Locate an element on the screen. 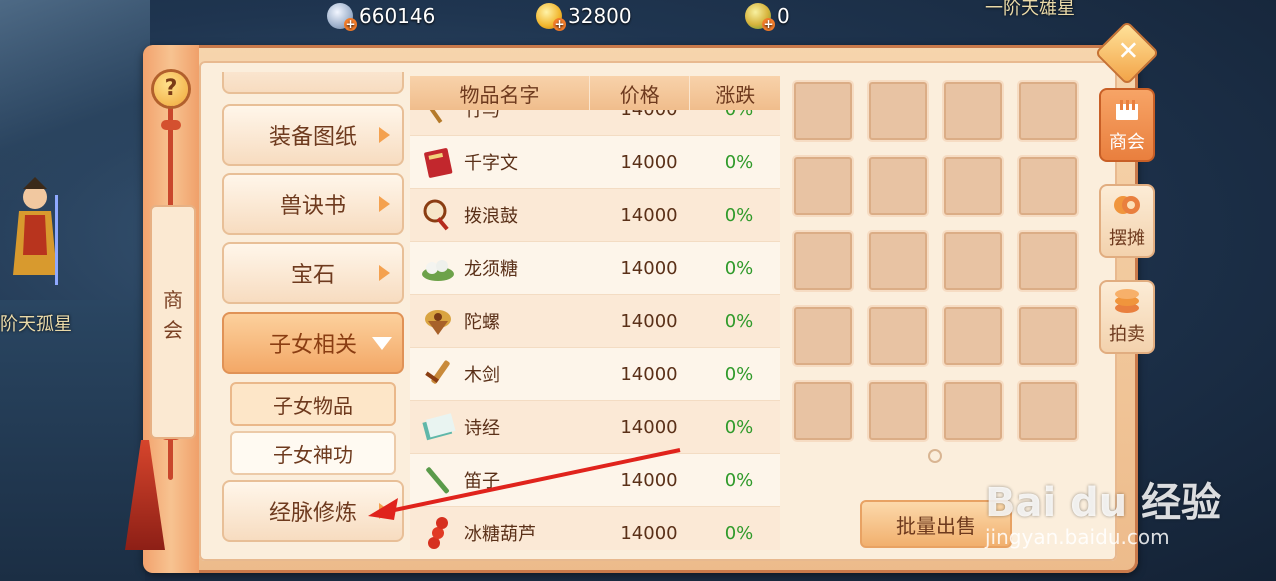 This screenshot has width=1276, height=581. column-header-price: 价格 is located at coordinates (640, 93).